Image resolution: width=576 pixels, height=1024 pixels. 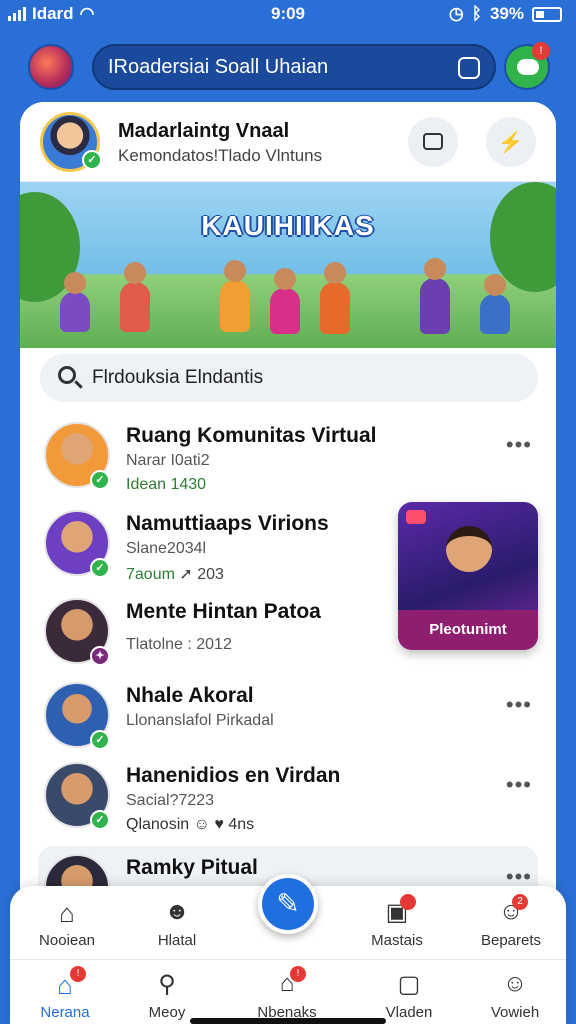 What do you see at coordinates (67, 913) in the screenshot?
I see `home-icon: ⌂` at bounding box center [67, 913].